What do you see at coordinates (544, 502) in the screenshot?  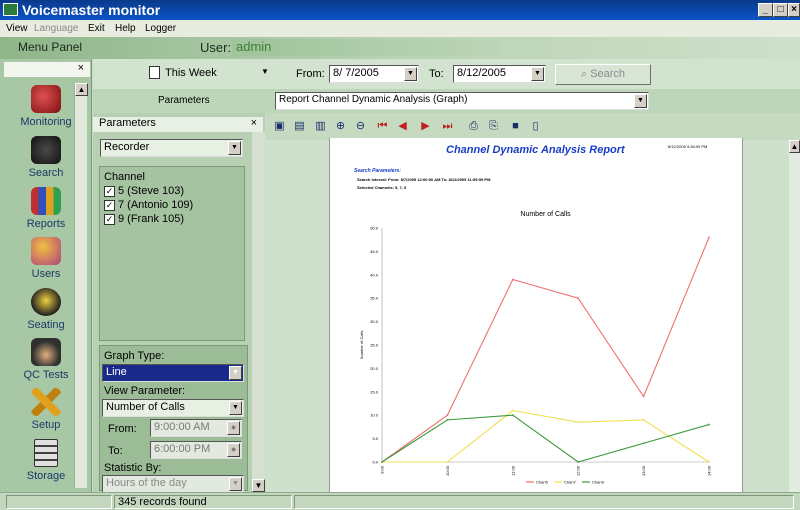 I see `status-pane-right` at bounding box center [544, 502].